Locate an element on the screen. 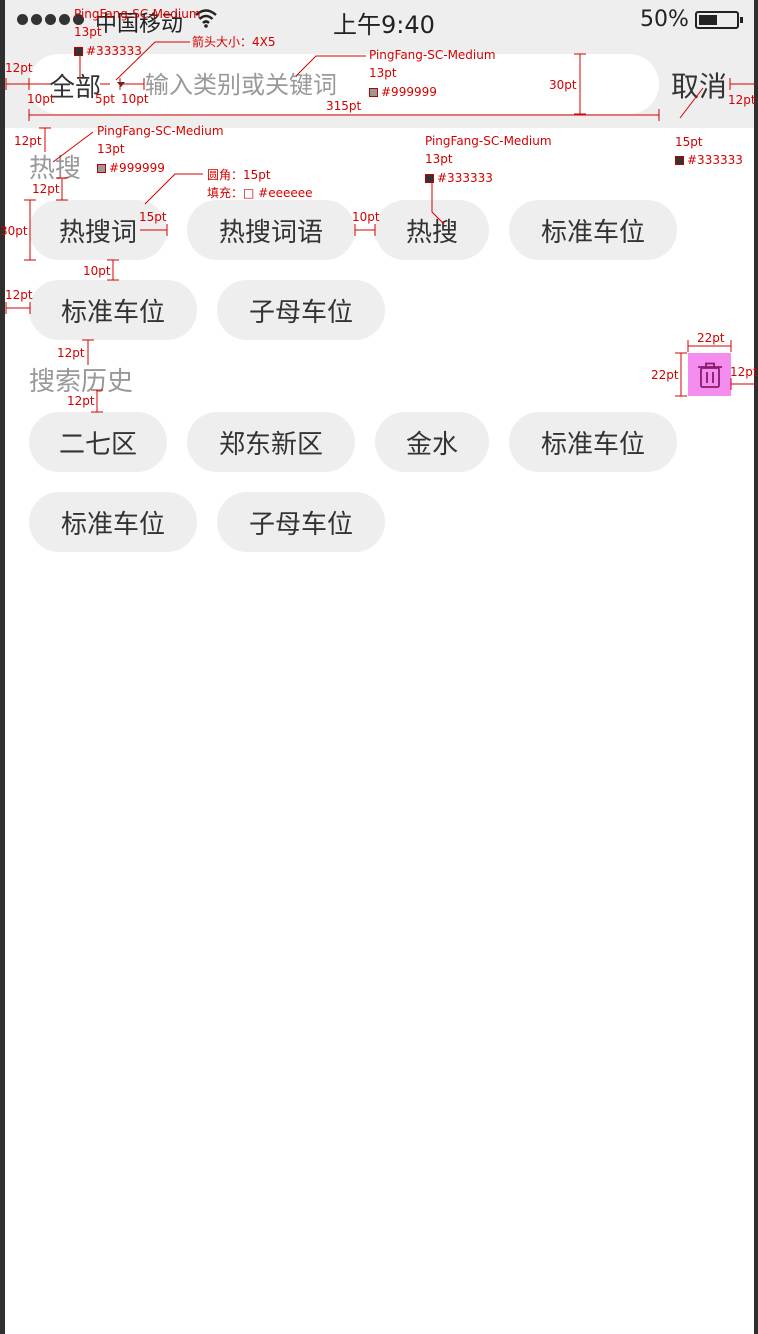  history-chip: 子母车位 is located at coordinates (301, 522).